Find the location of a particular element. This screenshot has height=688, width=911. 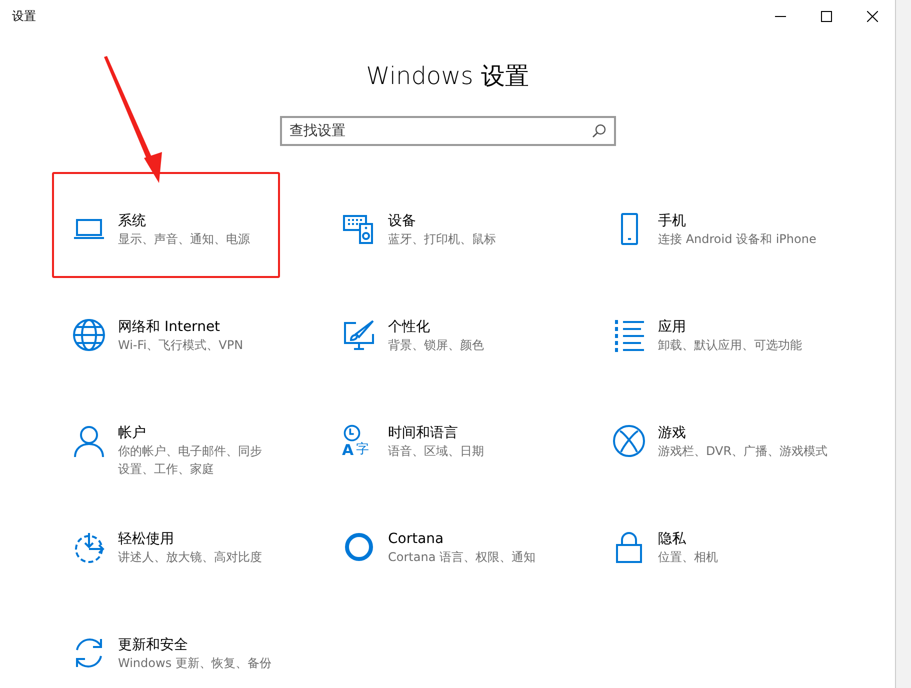

tile-title: 手机 is located at coordinates (672, 221).